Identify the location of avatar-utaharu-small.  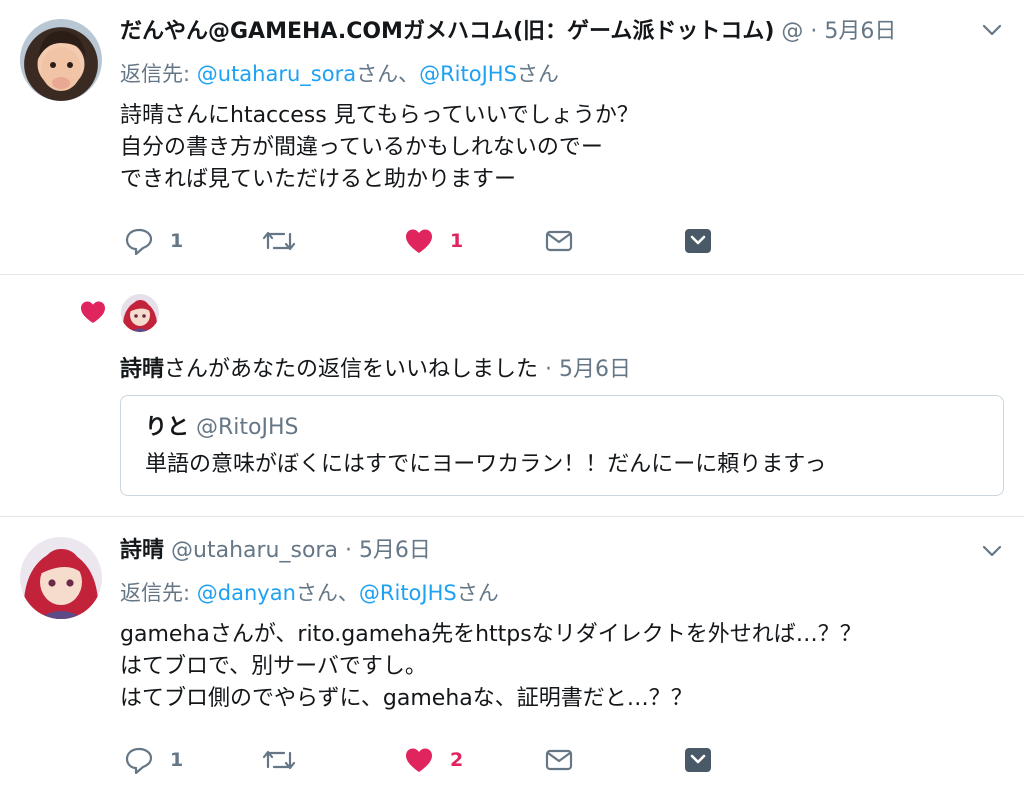
(140, 313).